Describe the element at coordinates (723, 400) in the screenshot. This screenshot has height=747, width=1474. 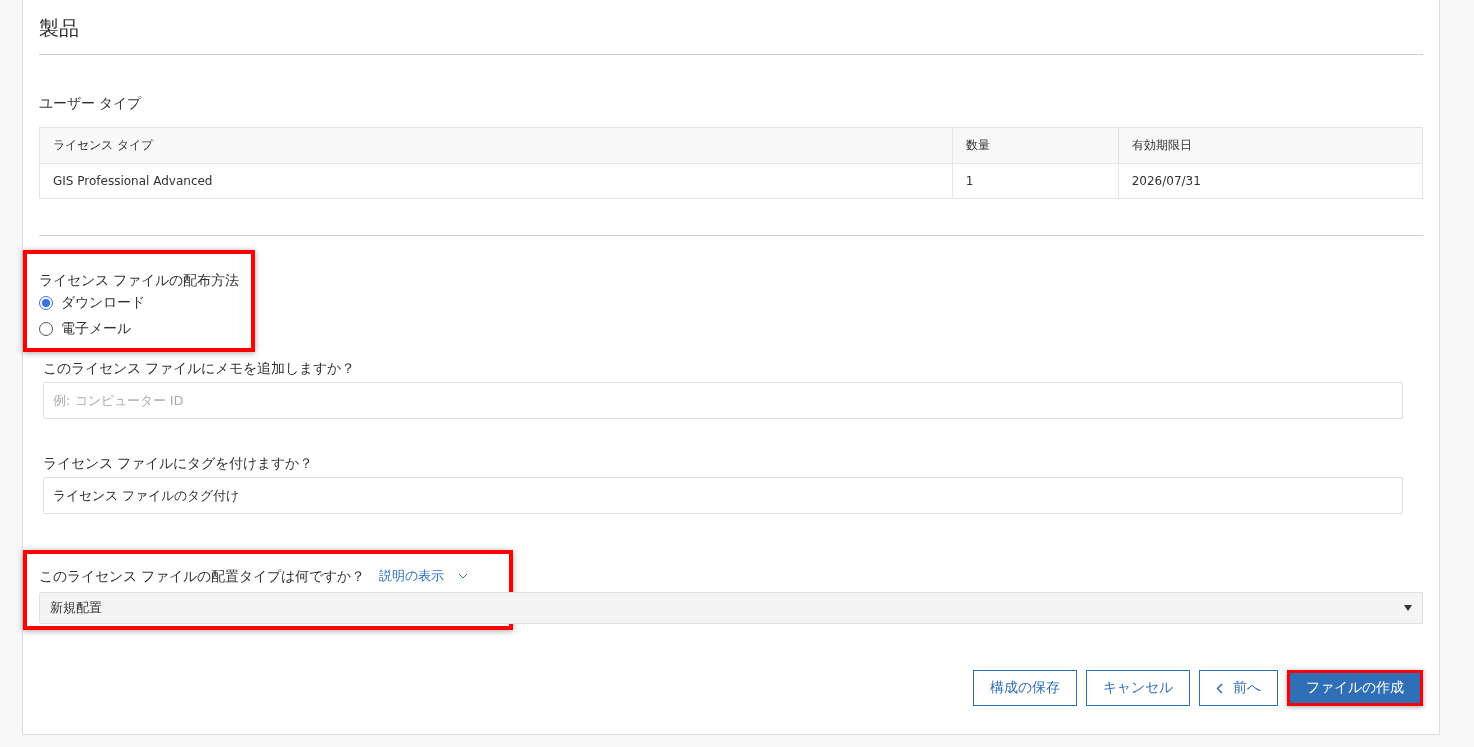
I see `memo-input-field: 例: コンピューター ID` at that location.